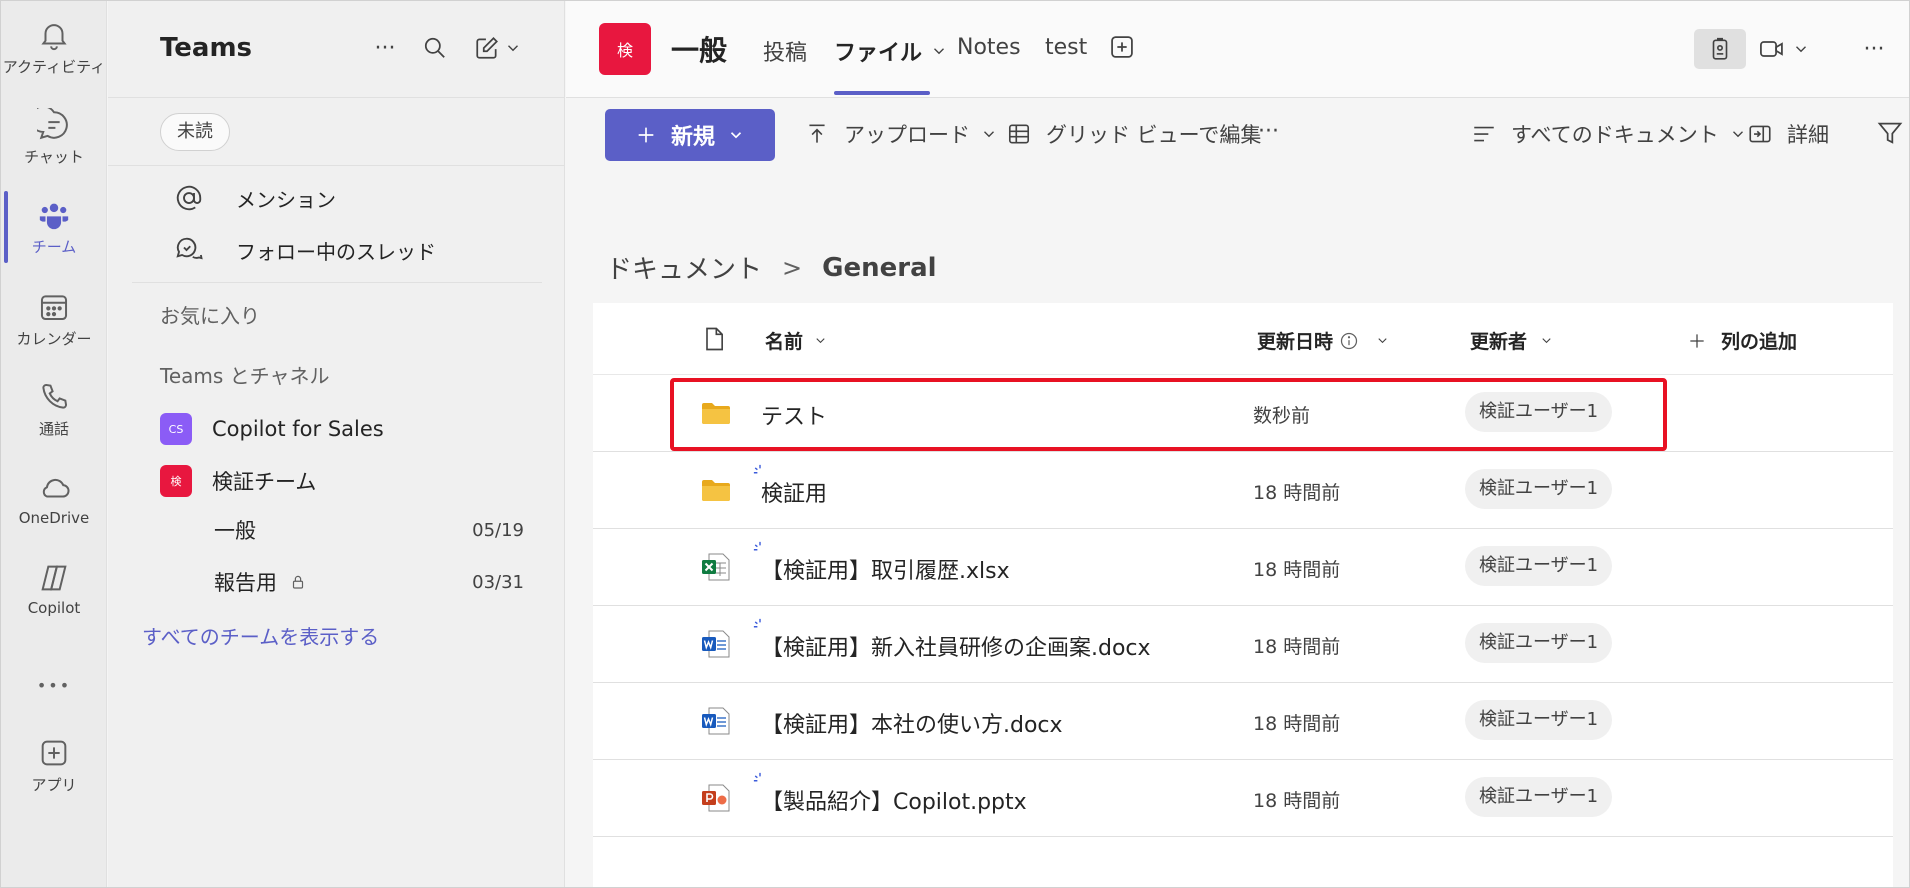 The width and height of the screenshot is (1910, 888). I want to click on show-all-teams-link: すべてのチームを表示する, so click(260, 635).